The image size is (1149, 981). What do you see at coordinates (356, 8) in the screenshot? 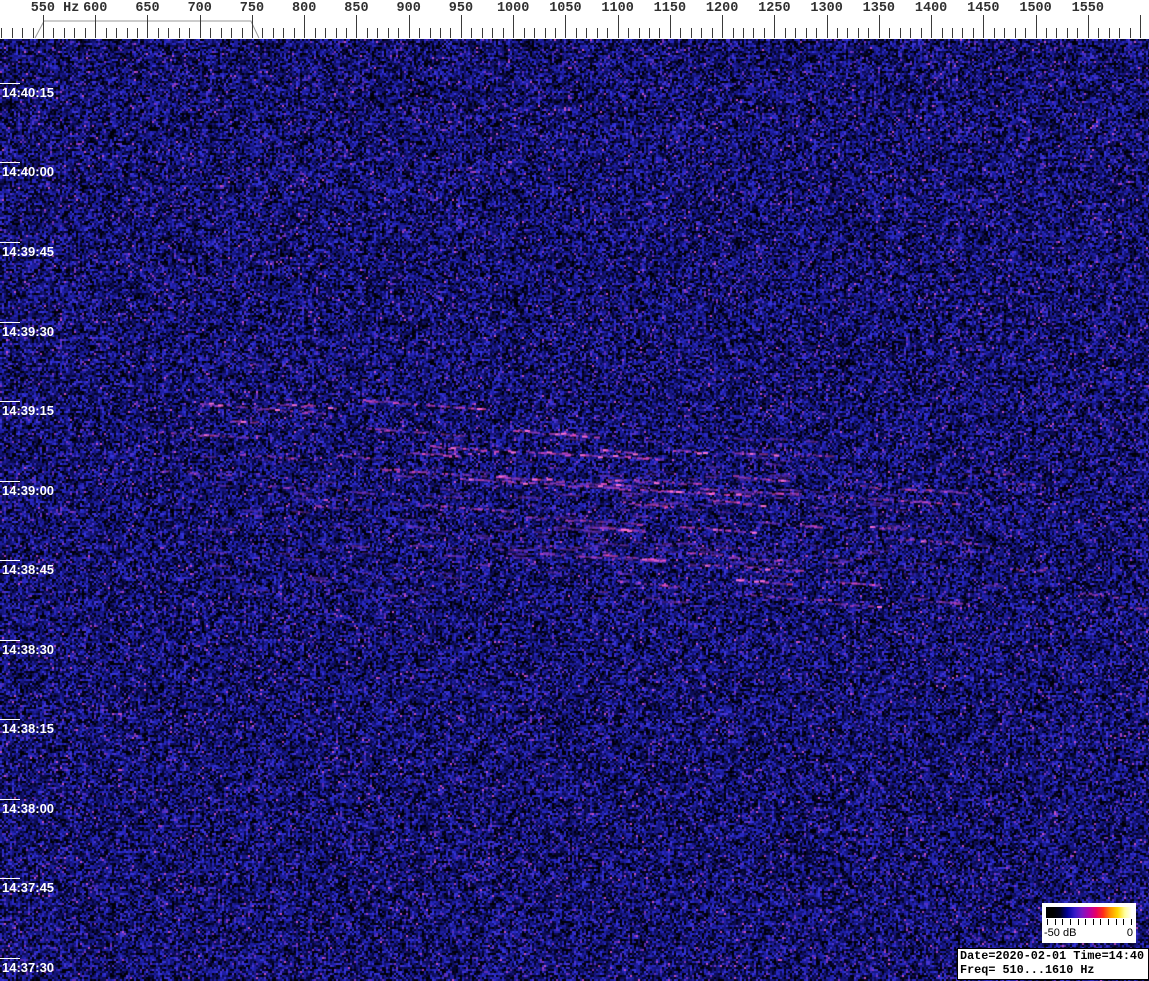
I see `freq-label: 850` at bounding box center [356, 8].